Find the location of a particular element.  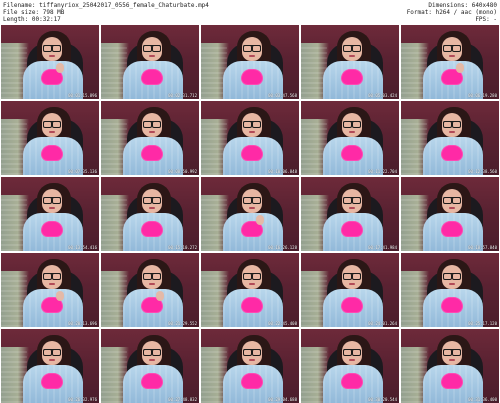

thumbnail: 00:18:57.840 is located at coordinates (450, 214).